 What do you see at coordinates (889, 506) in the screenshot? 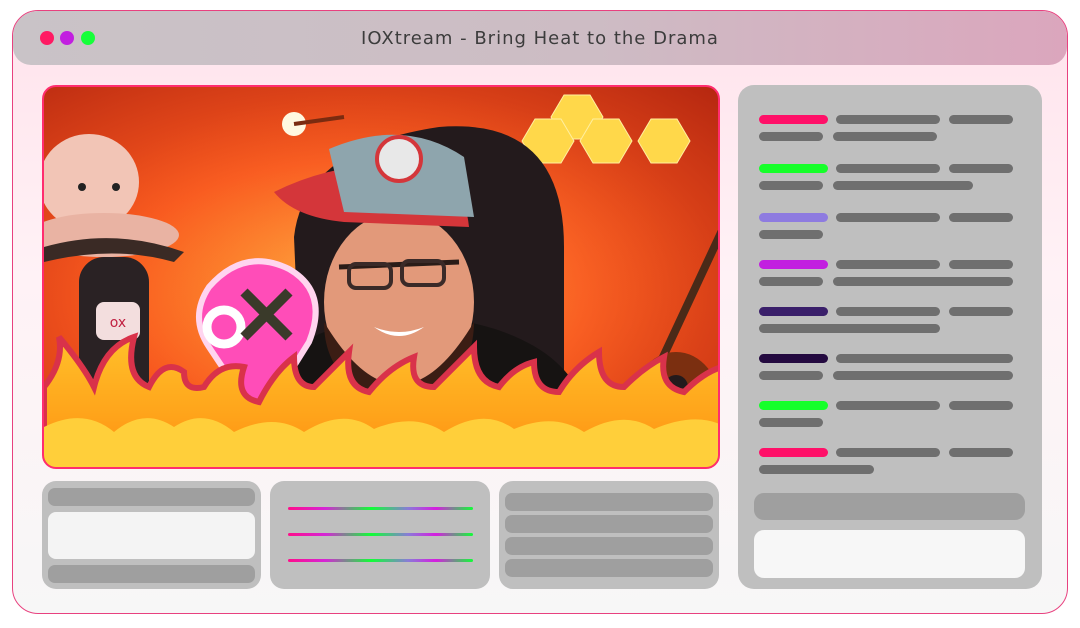
I see `chat-toolbar` at bounding box center [889, 506].